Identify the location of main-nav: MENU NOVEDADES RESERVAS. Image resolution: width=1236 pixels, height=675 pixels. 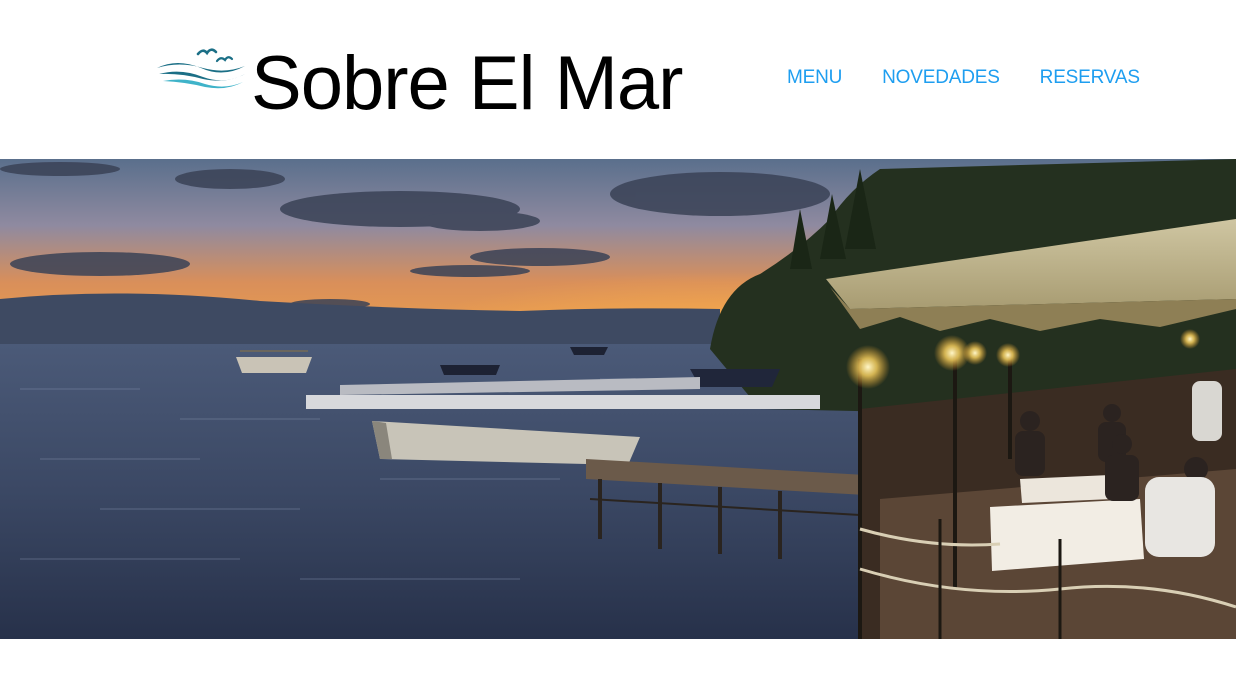
(963, 78).